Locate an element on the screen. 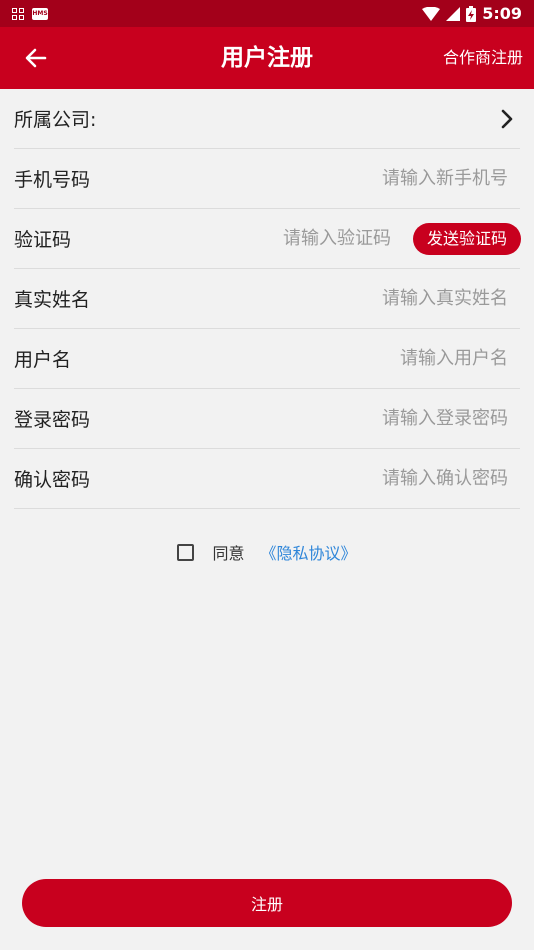  agree-text: 同意 is located at coordinates (228, 553).